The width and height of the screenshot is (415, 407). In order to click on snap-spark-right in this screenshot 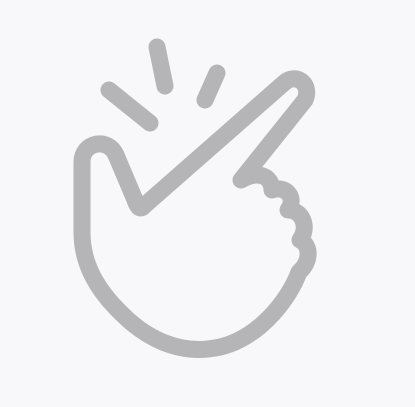, I will do `click(211, 86)`.